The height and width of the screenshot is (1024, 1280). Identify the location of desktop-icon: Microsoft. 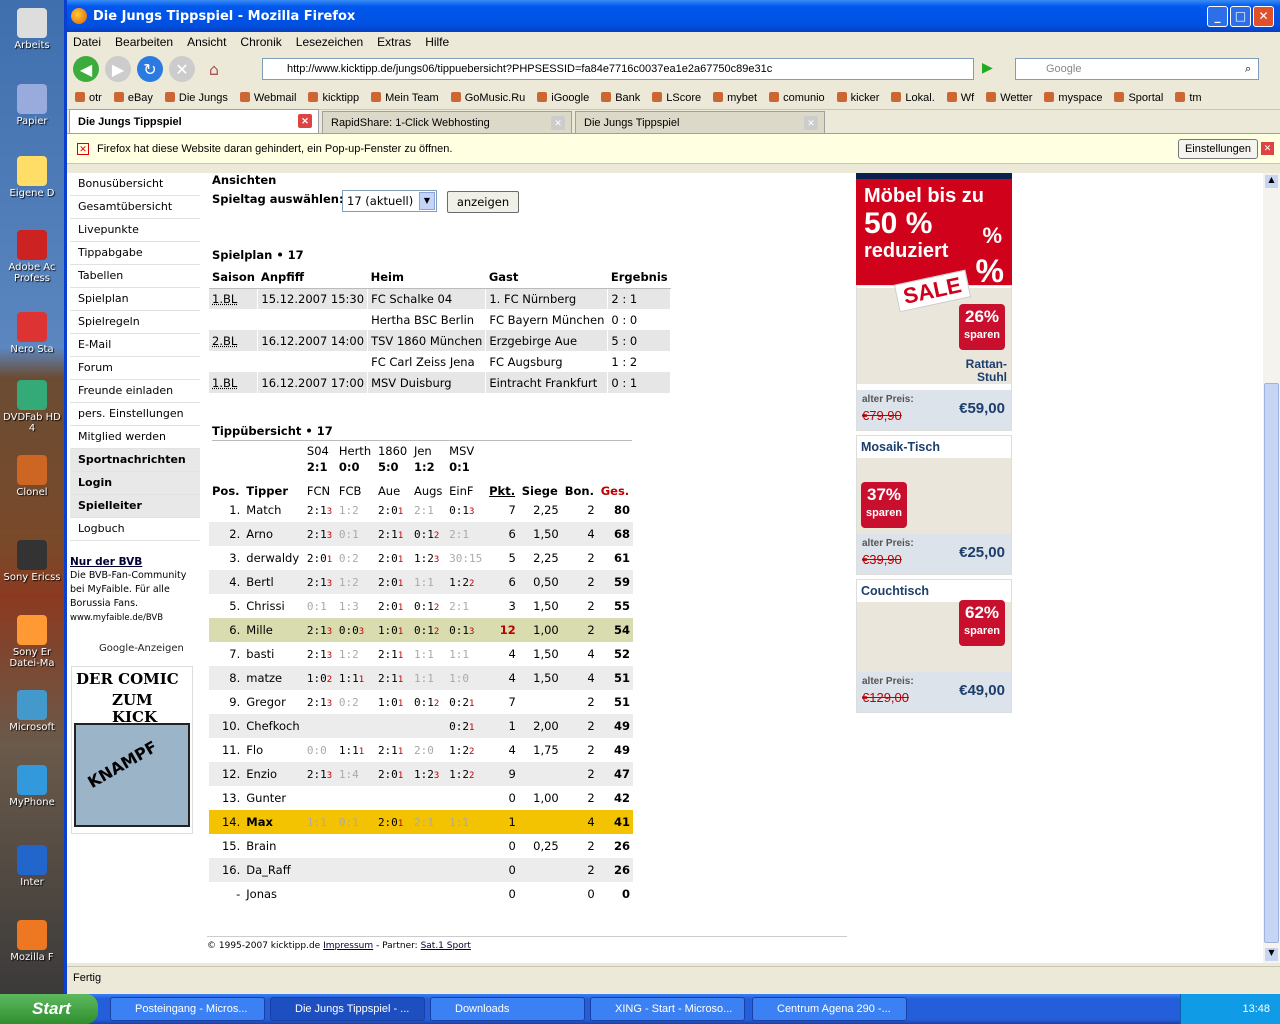
(32, 711).